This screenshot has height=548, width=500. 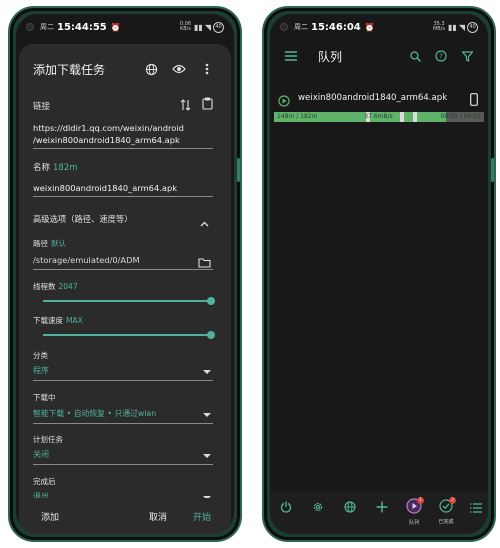 I want to click on on-complete-label: 完成后, so click(x=44, y=481).